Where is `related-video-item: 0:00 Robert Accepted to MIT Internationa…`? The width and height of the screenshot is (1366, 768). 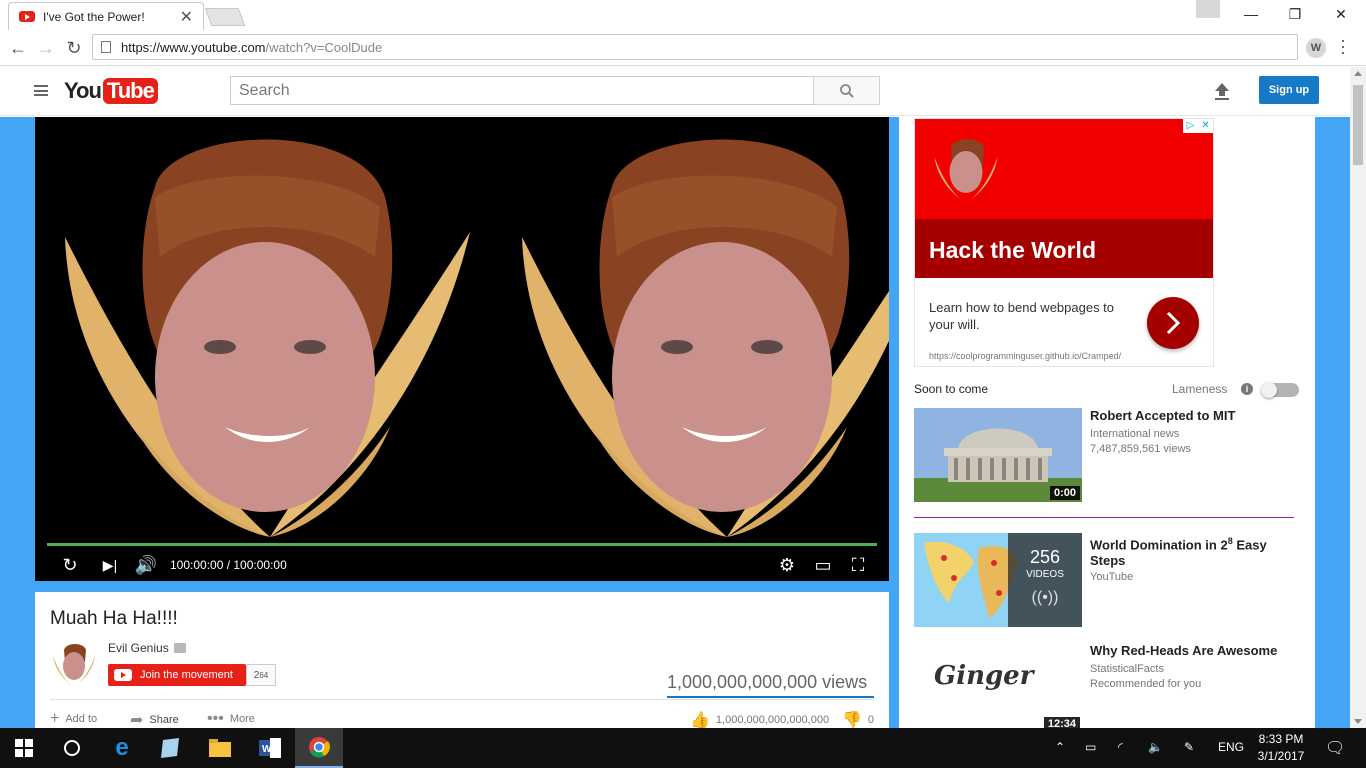 related-video-item: 0:00 Robert Accepted to MIT Internationa… is located at coordinates (1109, 455).